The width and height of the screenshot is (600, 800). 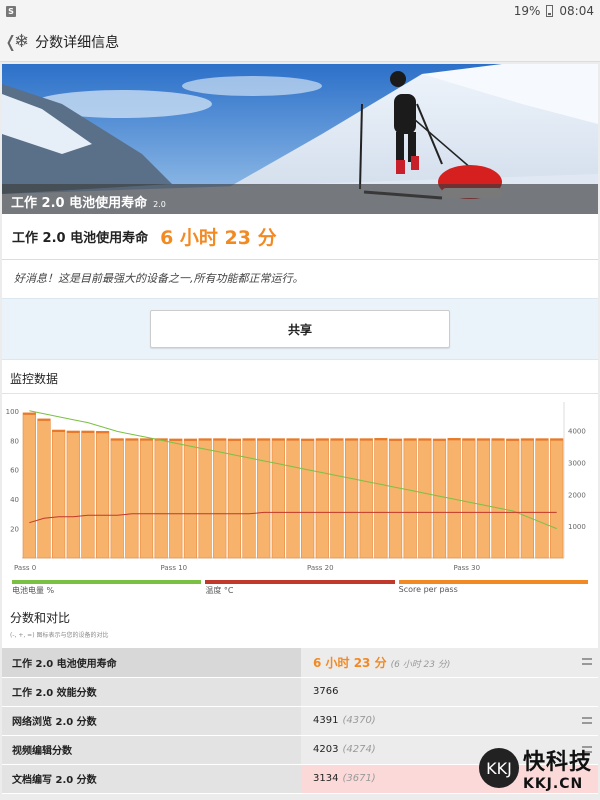 I want to click on row-name: 工作 2.0 效能分数, so click(x=151, y=692).